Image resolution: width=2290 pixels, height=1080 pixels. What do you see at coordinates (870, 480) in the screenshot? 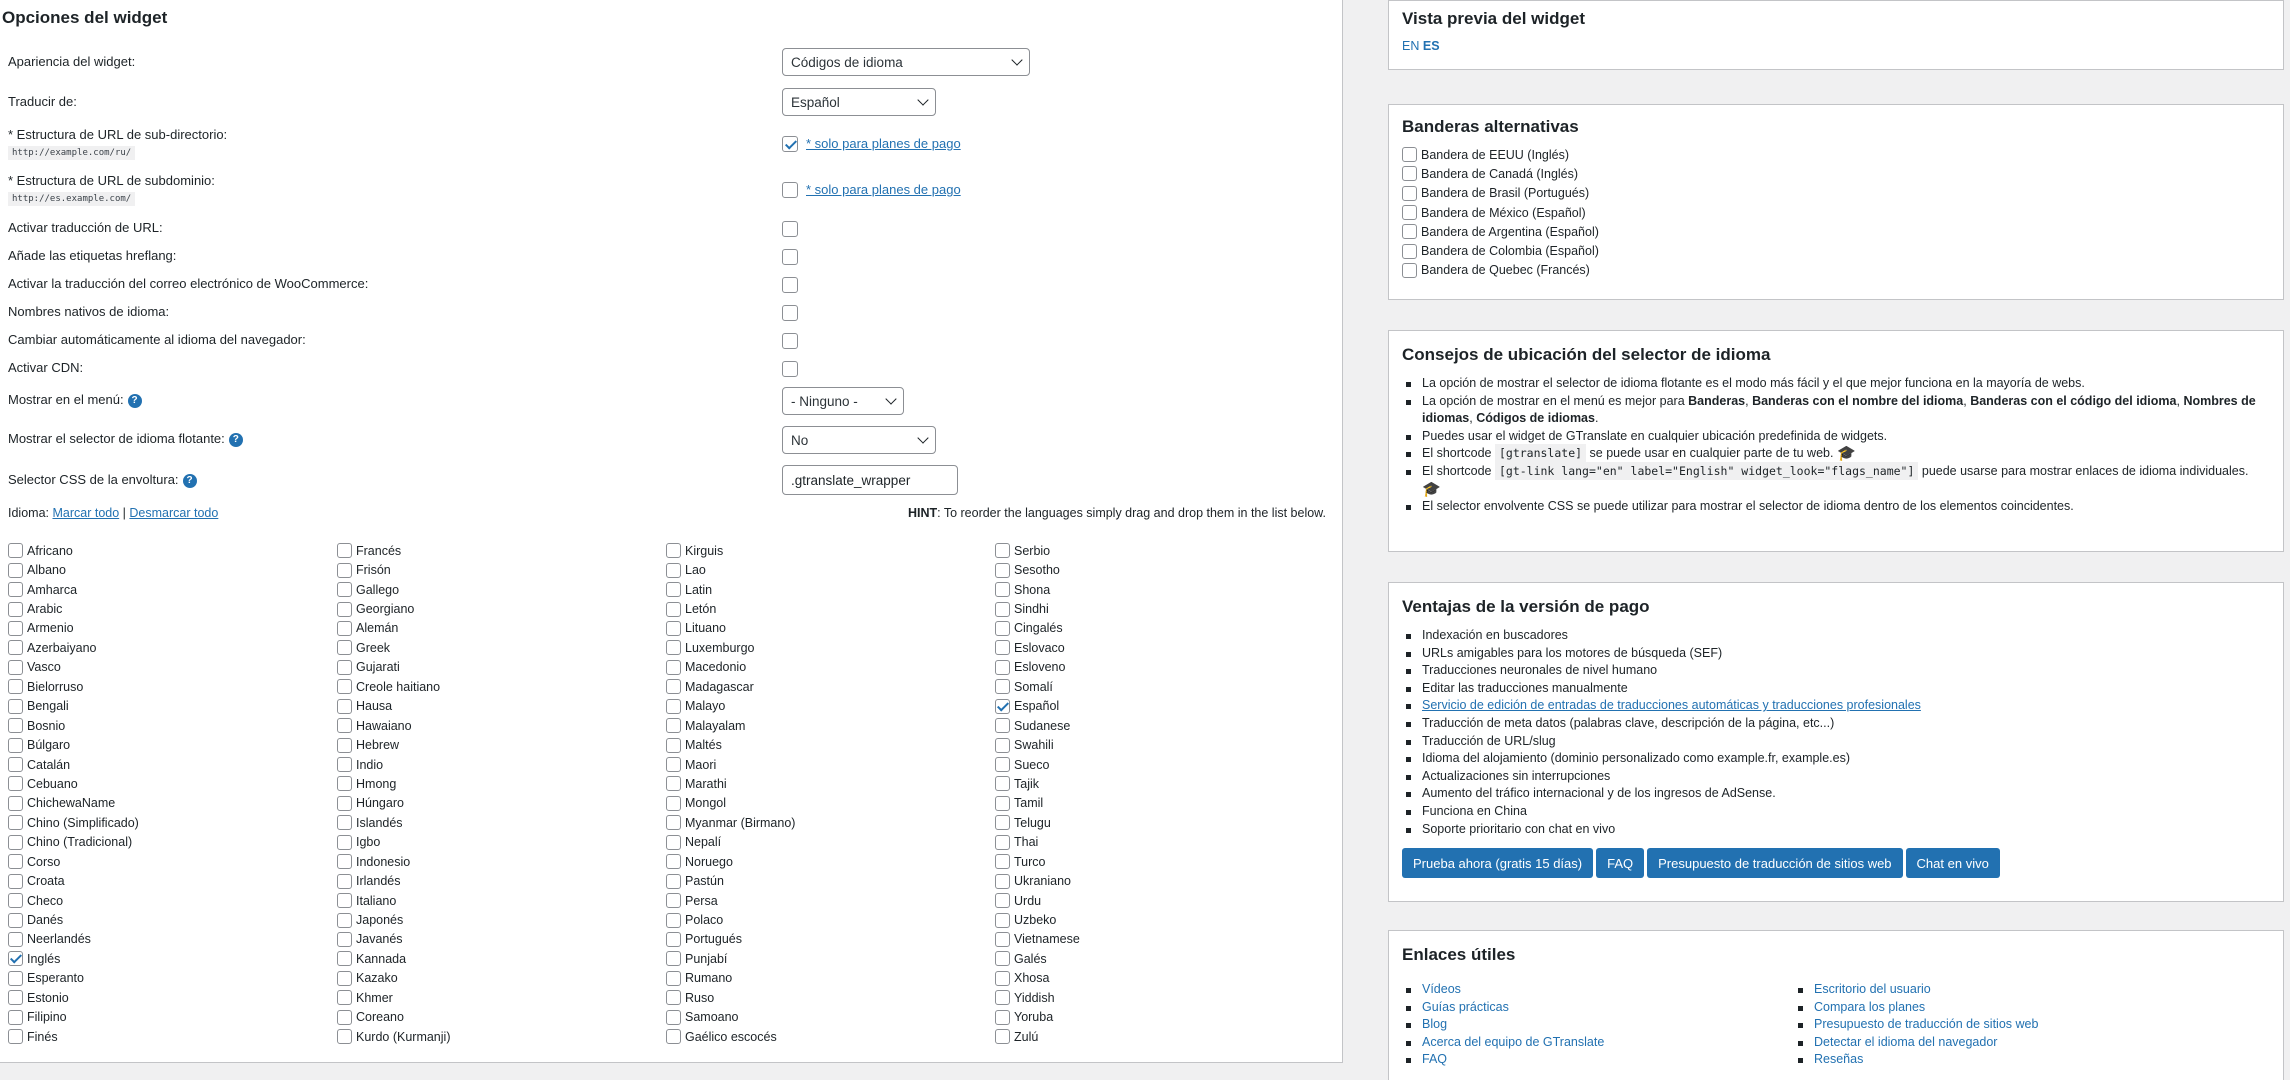
I see `css-selector-input: .gtranslate_wrapper` at bounding box center [870, 480].